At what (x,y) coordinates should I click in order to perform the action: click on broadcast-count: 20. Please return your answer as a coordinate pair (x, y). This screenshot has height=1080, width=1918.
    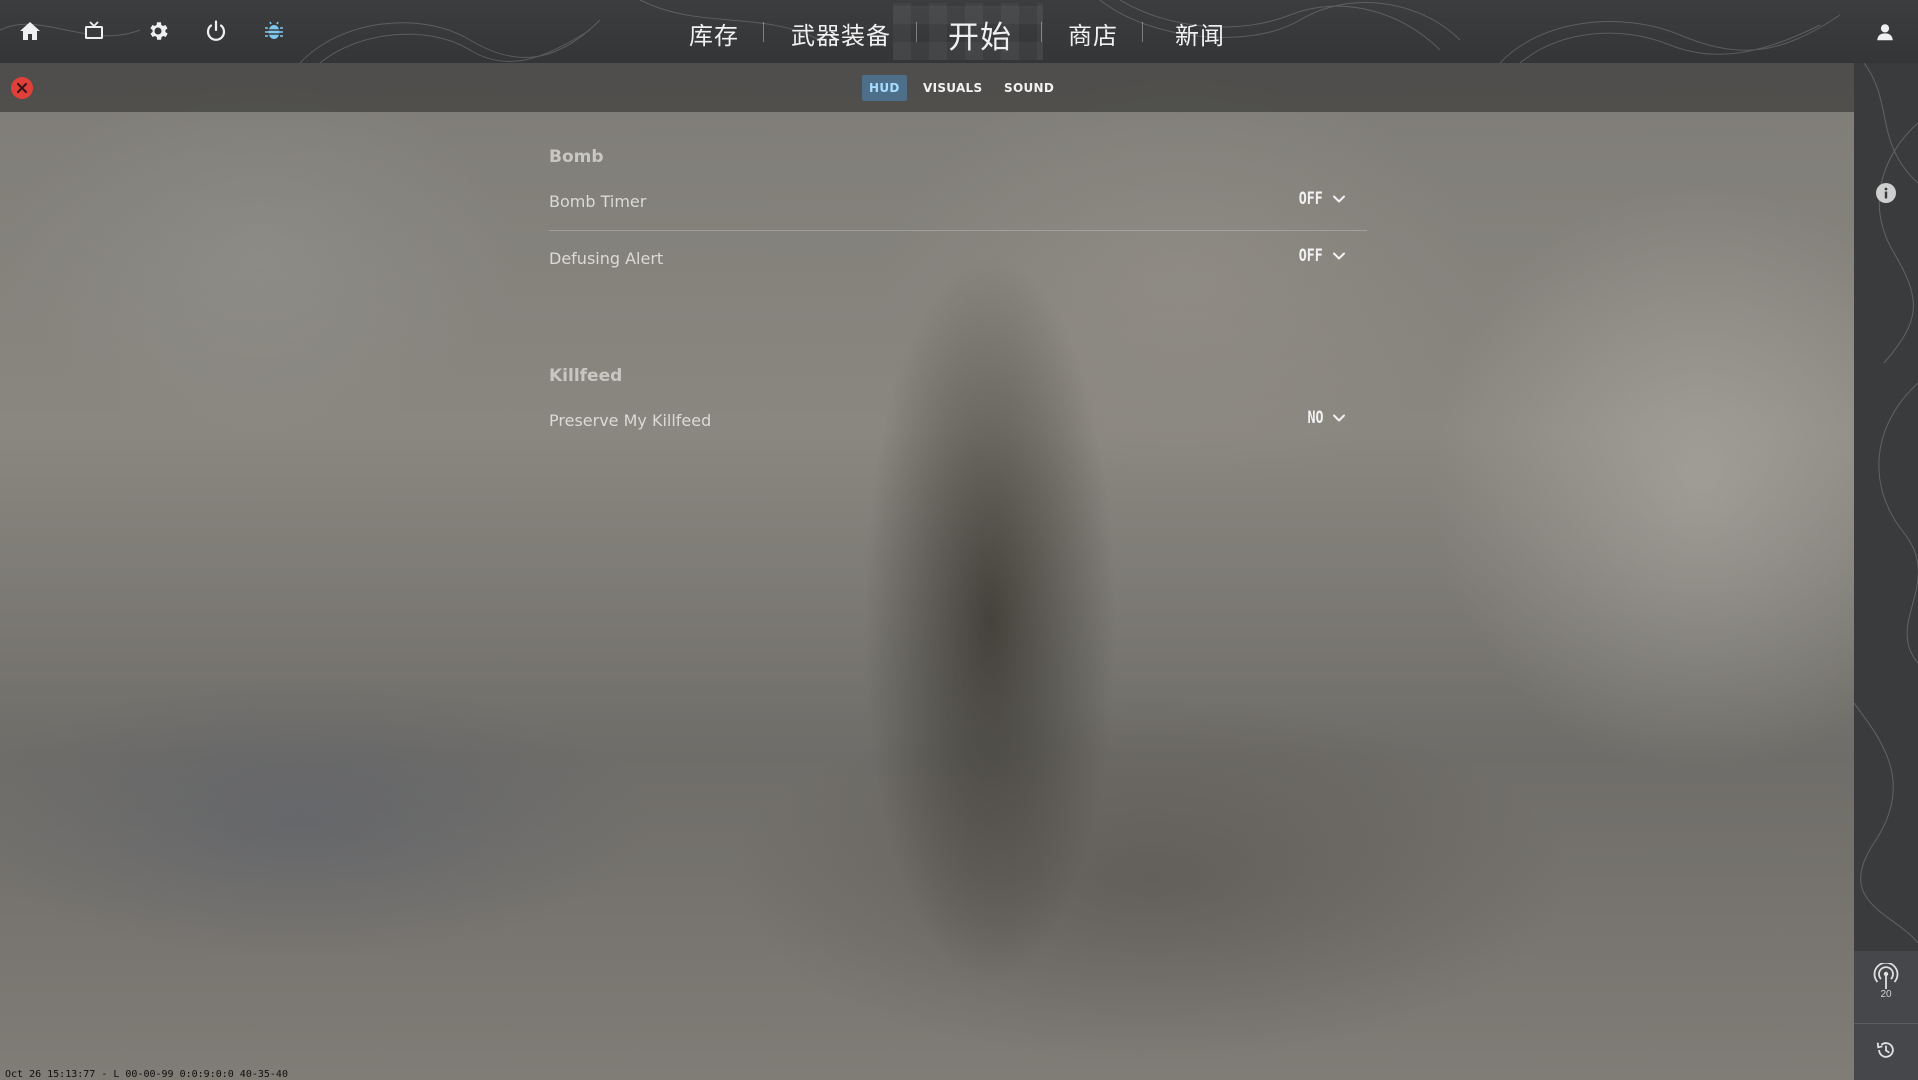
    Looking at the image, I should click on (1886, 994).